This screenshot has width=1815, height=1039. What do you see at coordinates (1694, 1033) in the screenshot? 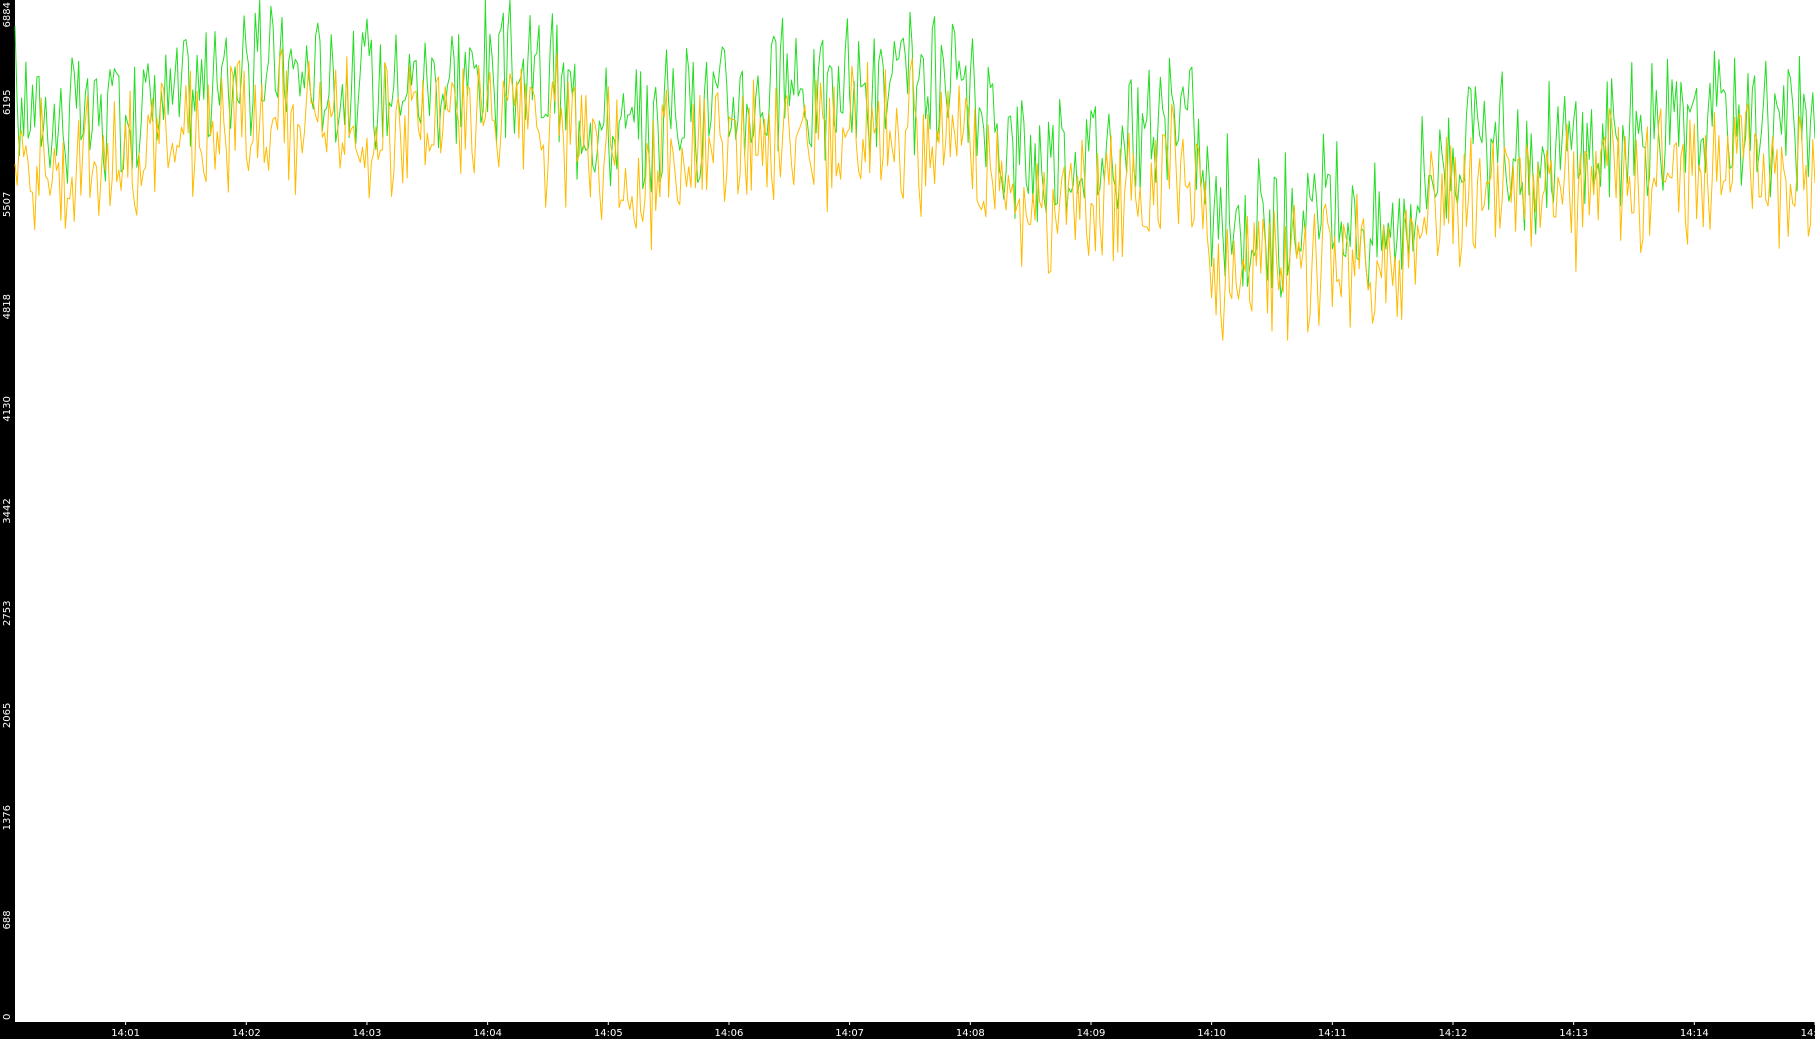
I see `x-tick-label: 14:14` at bounding box center [1694, 1033].